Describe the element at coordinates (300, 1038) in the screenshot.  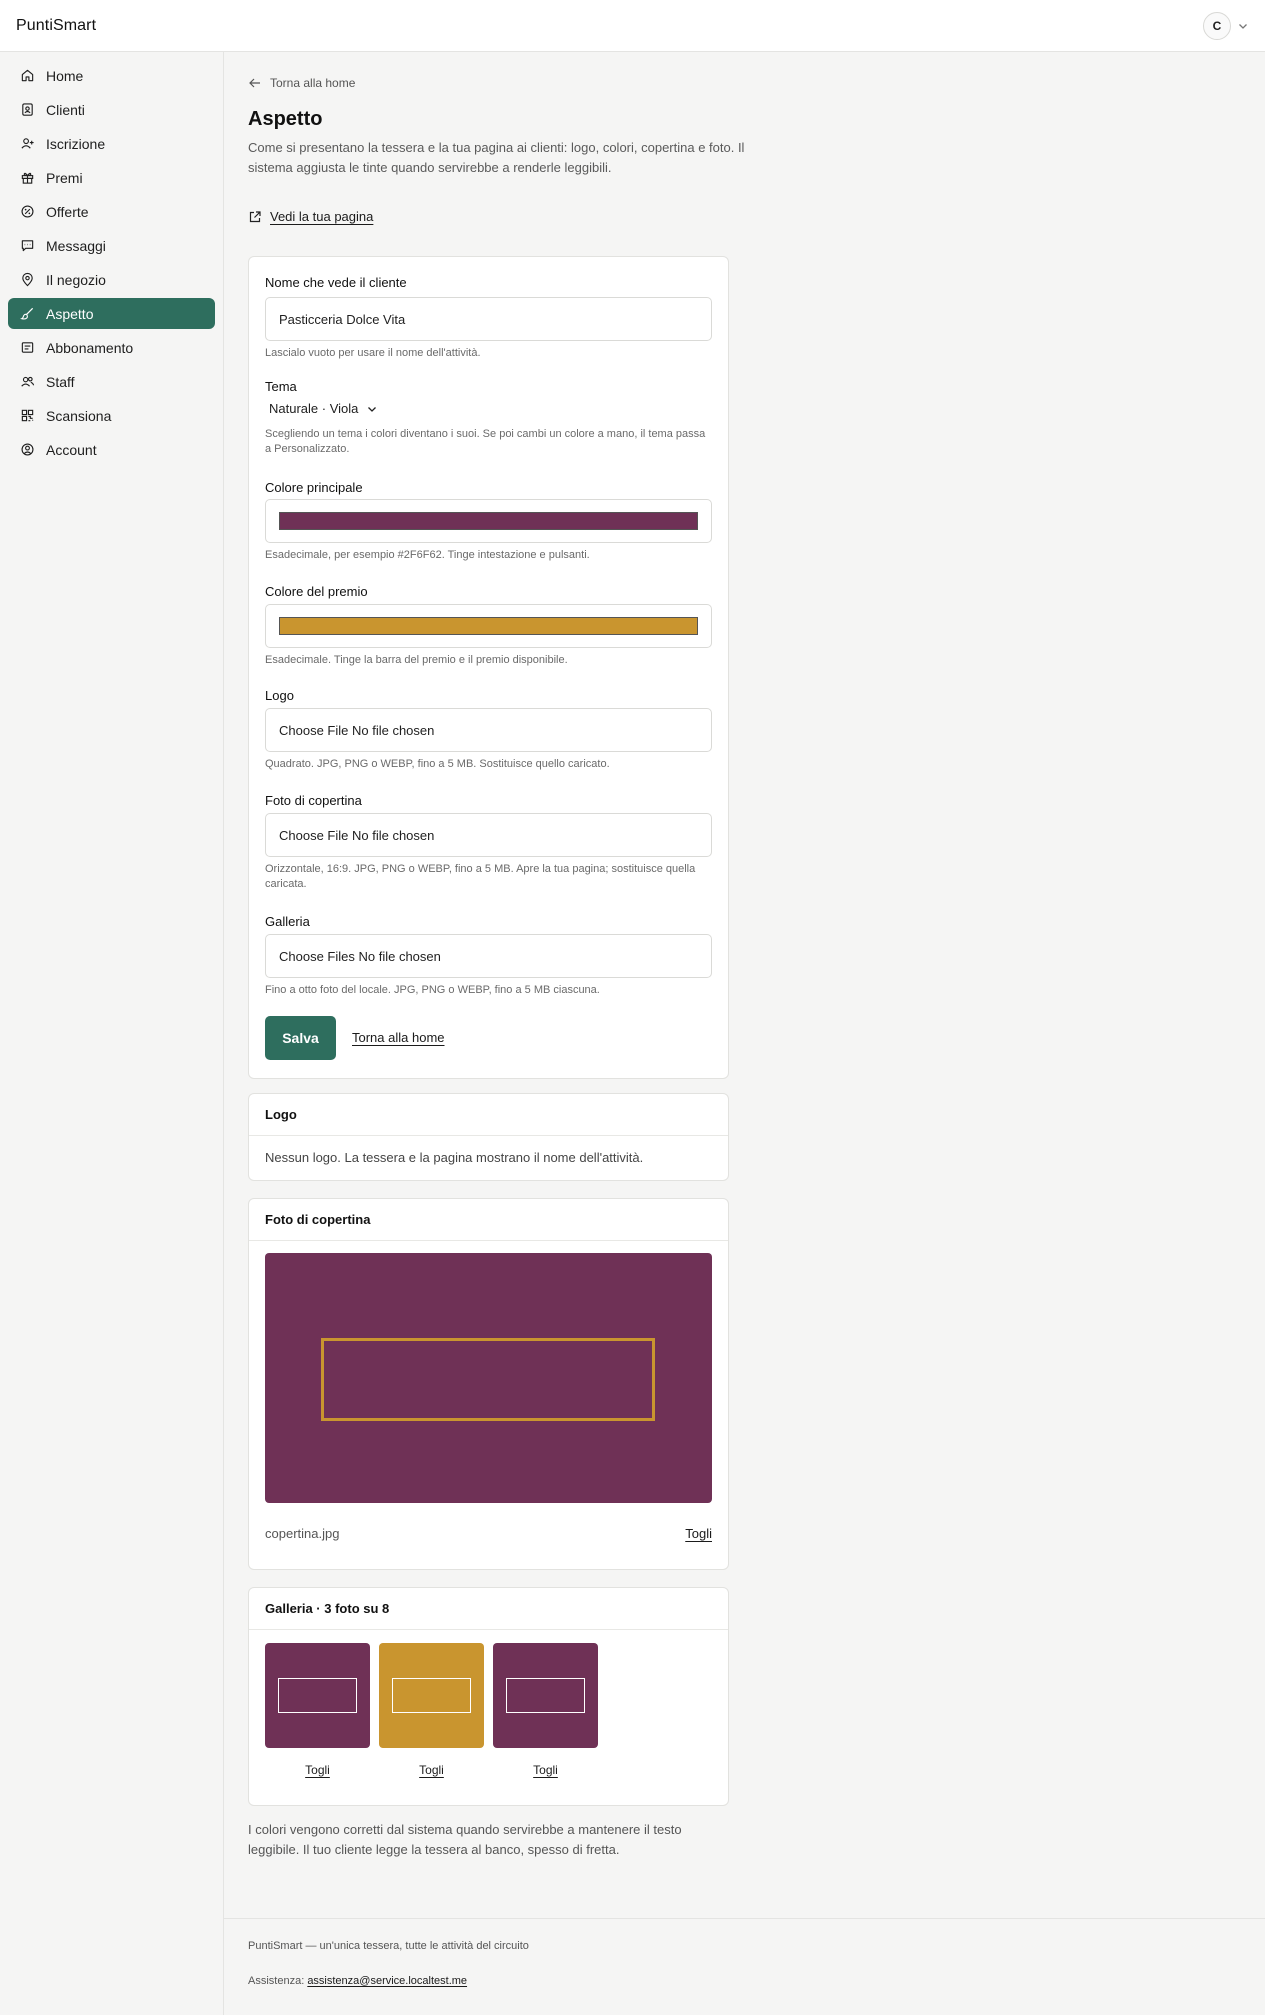
I see `save-button: Salva` at that location.